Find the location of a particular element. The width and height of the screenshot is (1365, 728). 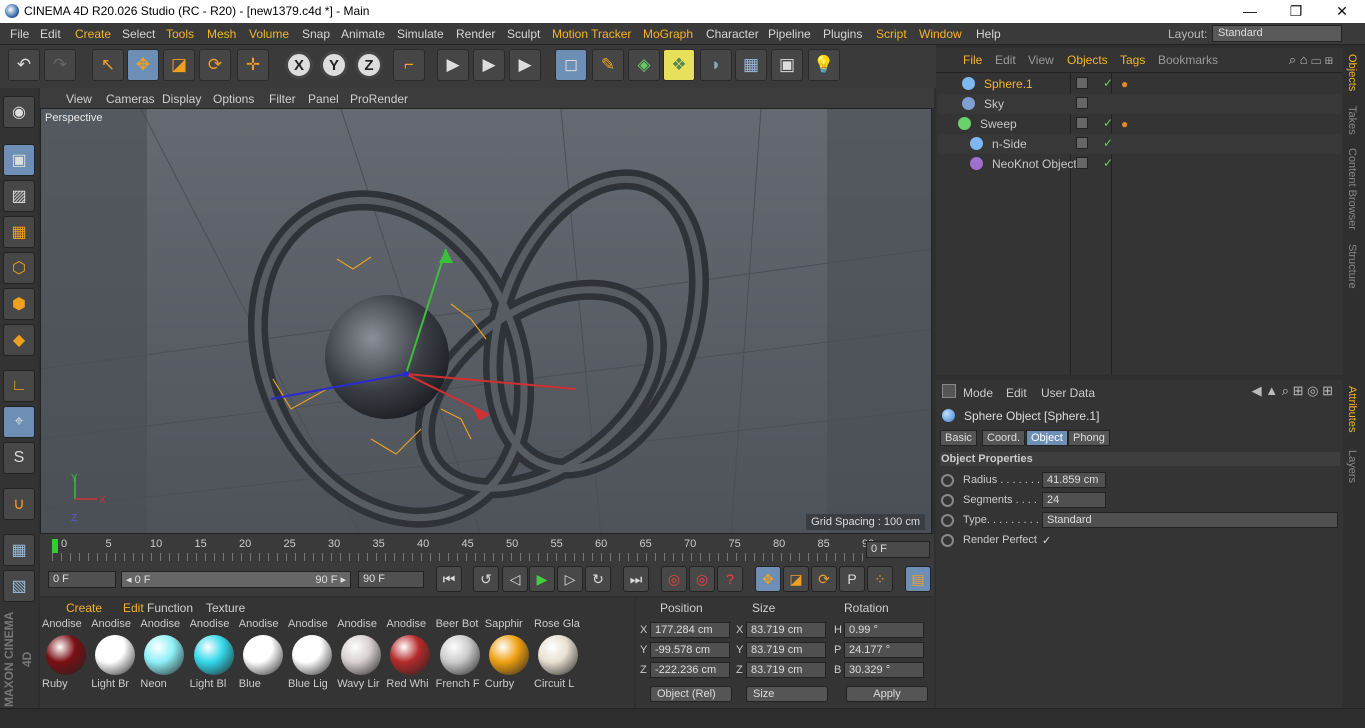

menu-character: Character is located at coordinates (732, 34).